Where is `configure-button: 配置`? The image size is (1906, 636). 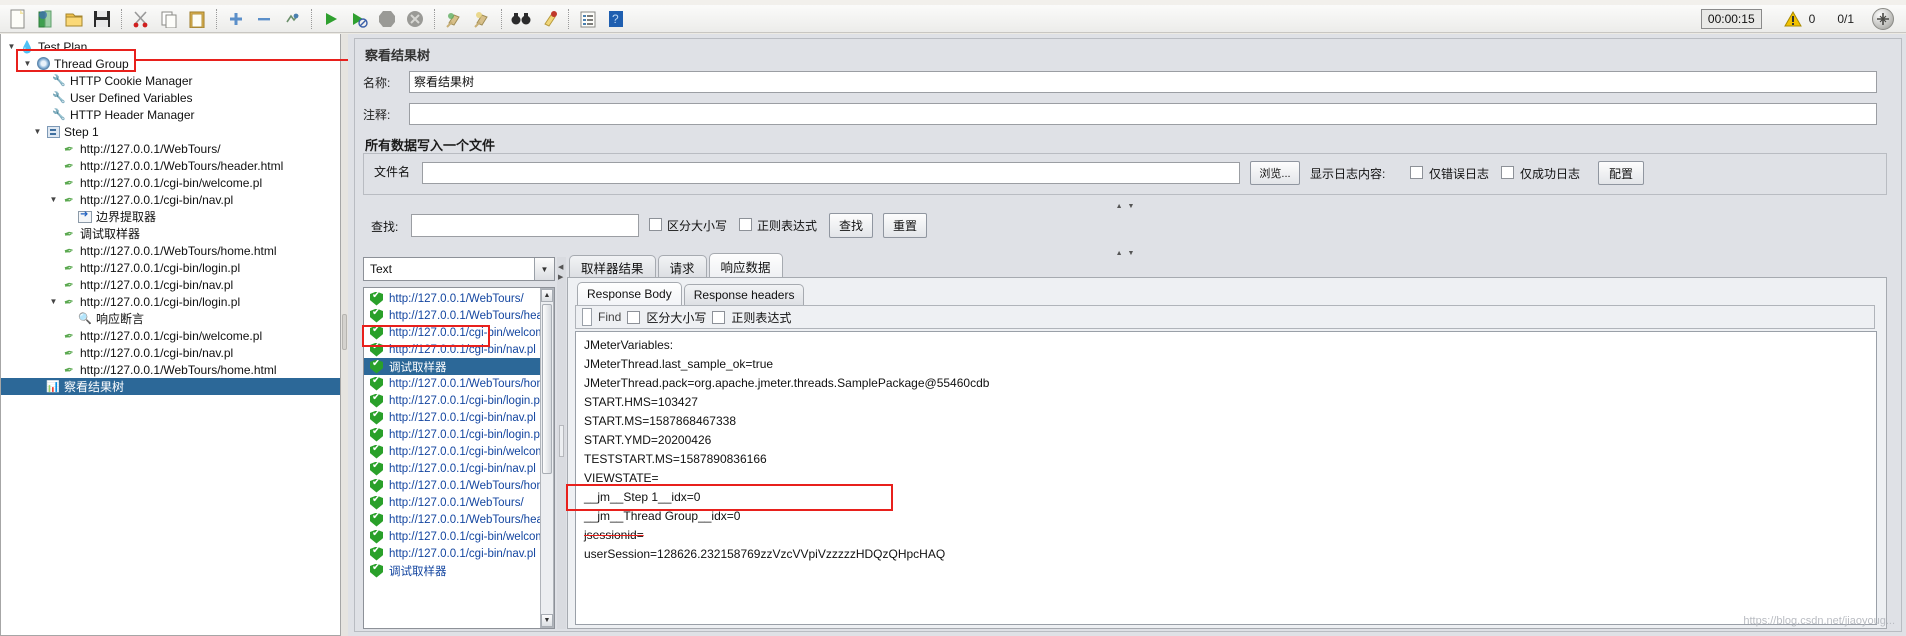 configure-button: 配置 is located at coordinates (1621, 173).